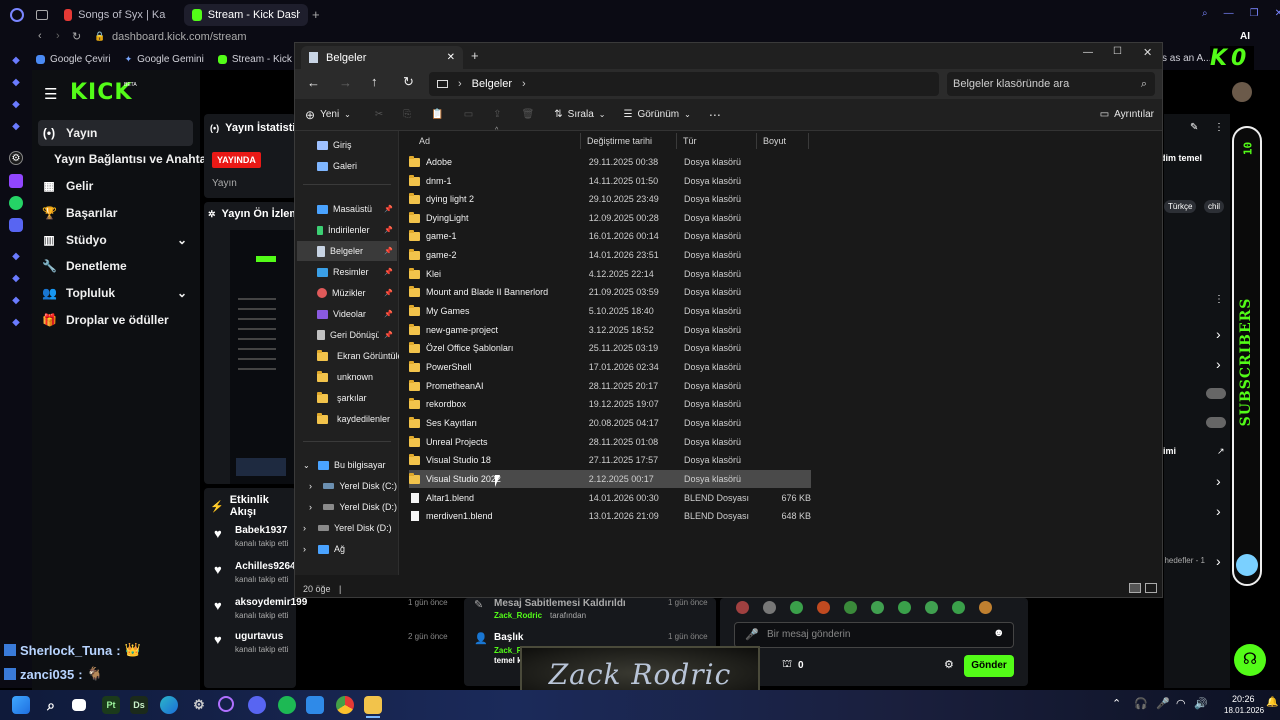 The height and width of the screenshot is (720, 1280). What do you see at coordinates (684, 84) in the screenshot?
I see `explorer-address-bar: › Belgeler ›` at bounding box center [684, 84].